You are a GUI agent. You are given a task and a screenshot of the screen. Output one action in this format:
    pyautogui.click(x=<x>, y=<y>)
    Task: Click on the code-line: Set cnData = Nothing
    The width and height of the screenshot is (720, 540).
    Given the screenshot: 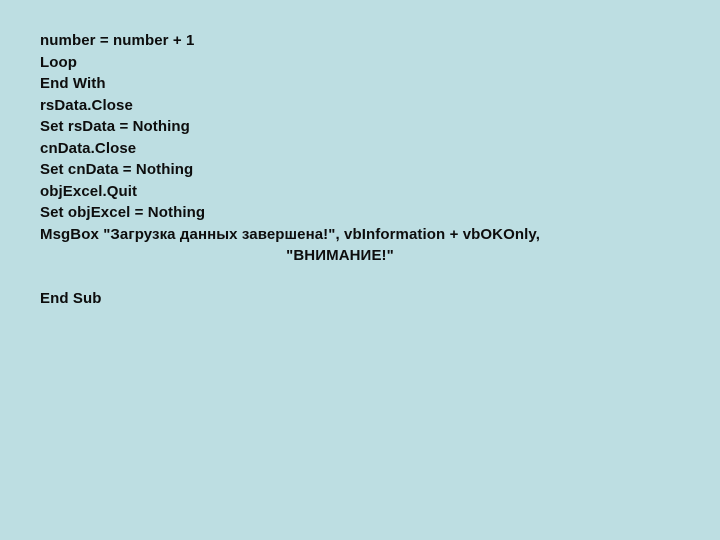 What is the action you would take?
    pyautogui.click(x=117, y=169)
    